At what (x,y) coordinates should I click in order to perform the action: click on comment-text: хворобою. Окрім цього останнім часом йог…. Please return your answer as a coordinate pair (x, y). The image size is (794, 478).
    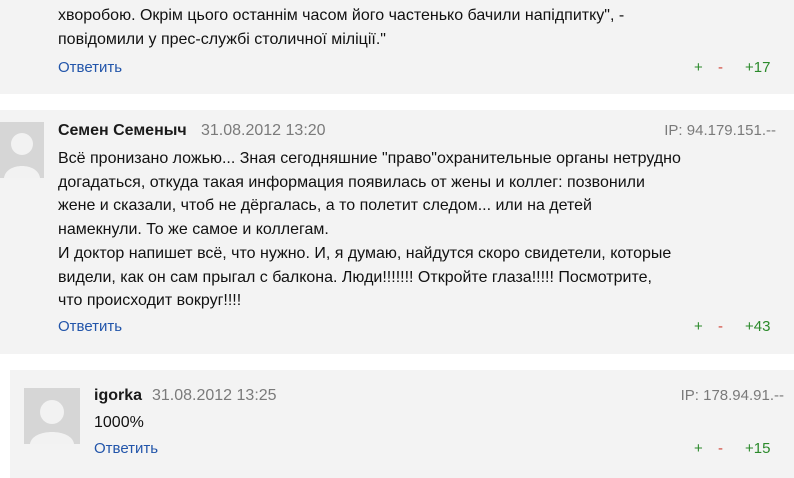
    Looking at the image, I should click on (341, 27).